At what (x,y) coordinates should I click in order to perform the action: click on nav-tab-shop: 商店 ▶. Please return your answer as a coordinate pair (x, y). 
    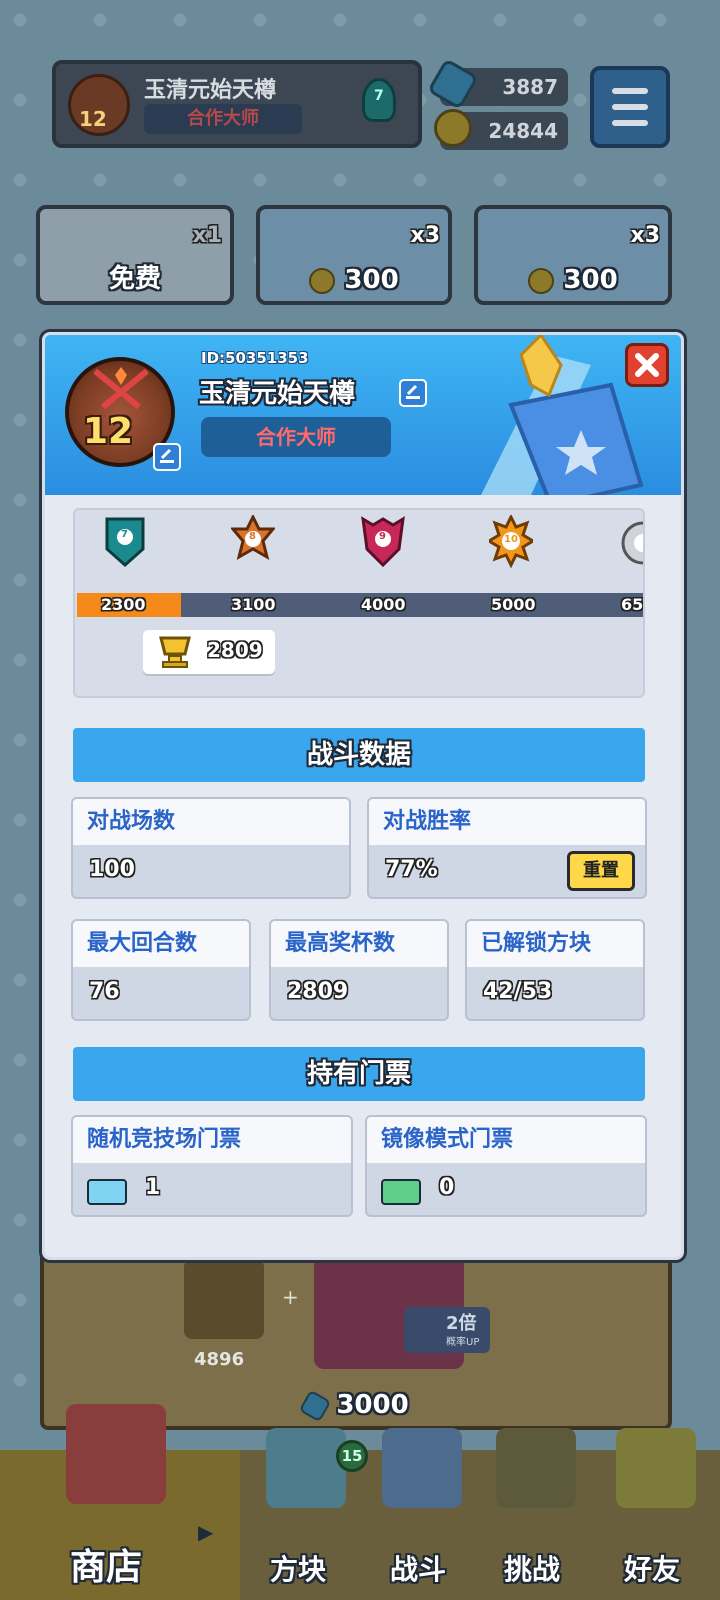
    Looking at the image, I should click on (120, 1502).